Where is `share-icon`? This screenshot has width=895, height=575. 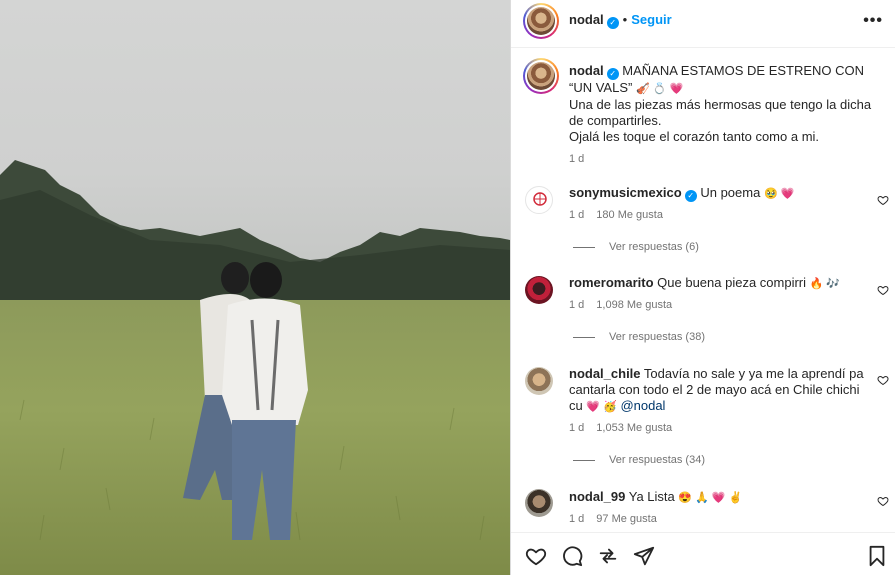 share-icon is located at coordinates (608, 556).